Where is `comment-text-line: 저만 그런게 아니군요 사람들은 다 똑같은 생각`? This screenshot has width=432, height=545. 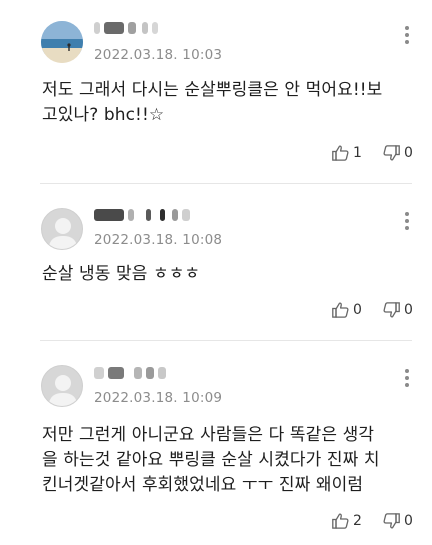
comment-text-line: 저만 그런게 아니군요 사람들은 다 똑같은 생각 is located at coordinates (208, 435).